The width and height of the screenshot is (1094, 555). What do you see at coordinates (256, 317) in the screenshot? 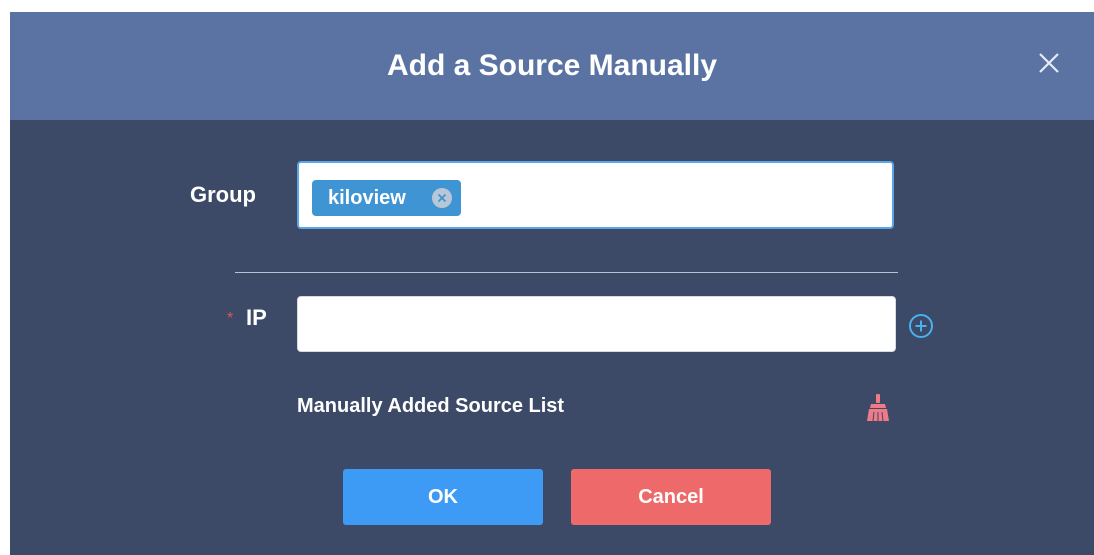
I see `ip-label: IP` at bounding box center [256, 317].